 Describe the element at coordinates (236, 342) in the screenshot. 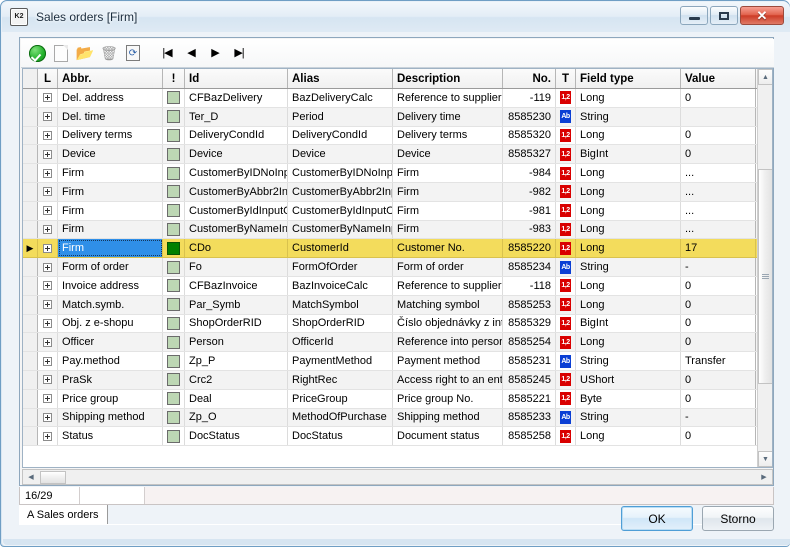

I see `cell-id: Person` at that location.